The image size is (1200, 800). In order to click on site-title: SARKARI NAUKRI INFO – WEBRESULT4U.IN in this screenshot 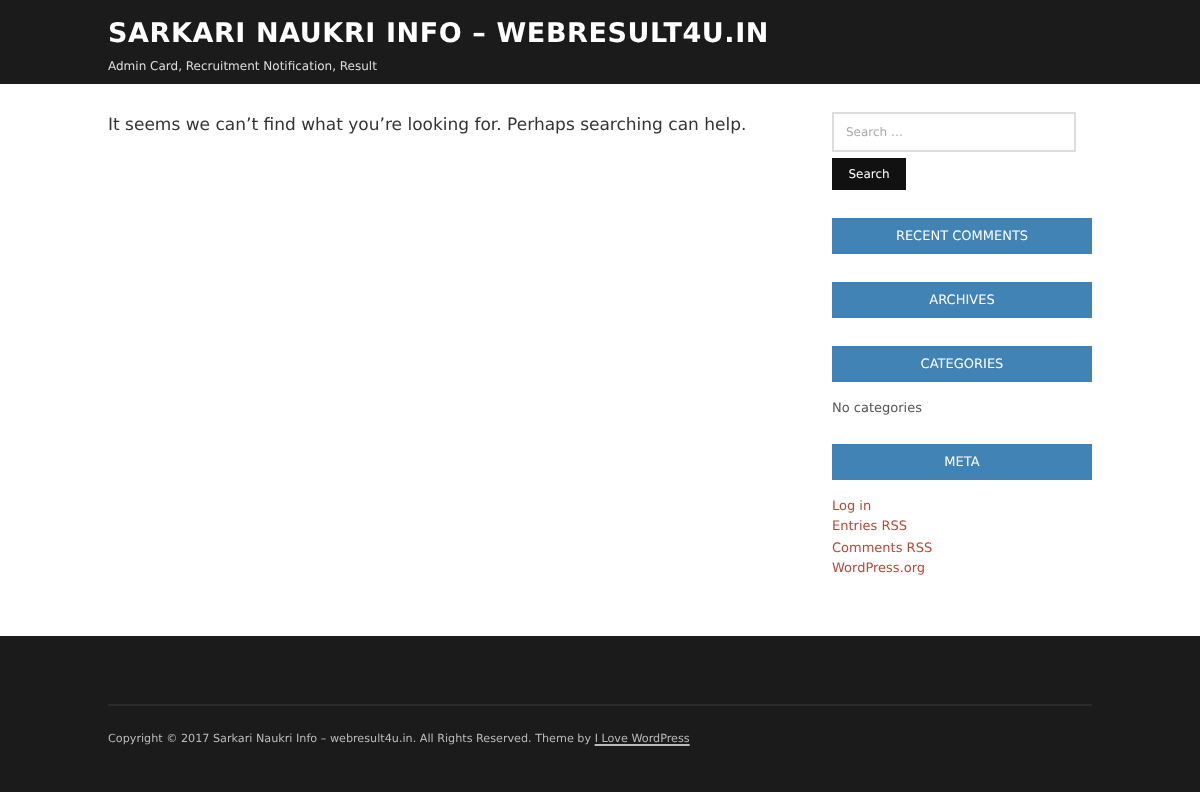, I will do `click(600, 34)`.